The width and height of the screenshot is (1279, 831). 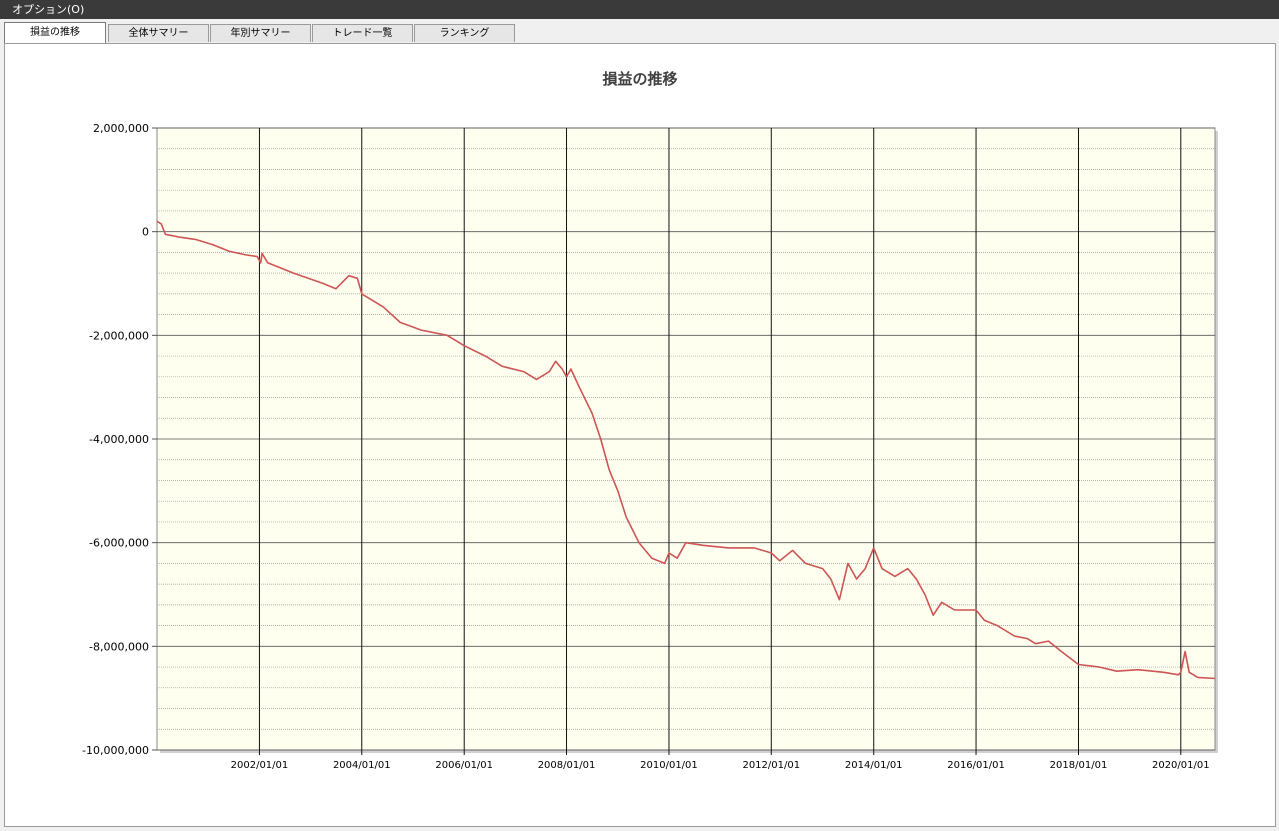 I want to click on x-tick-label: 2012/01/01, so click(x=771, y=765).